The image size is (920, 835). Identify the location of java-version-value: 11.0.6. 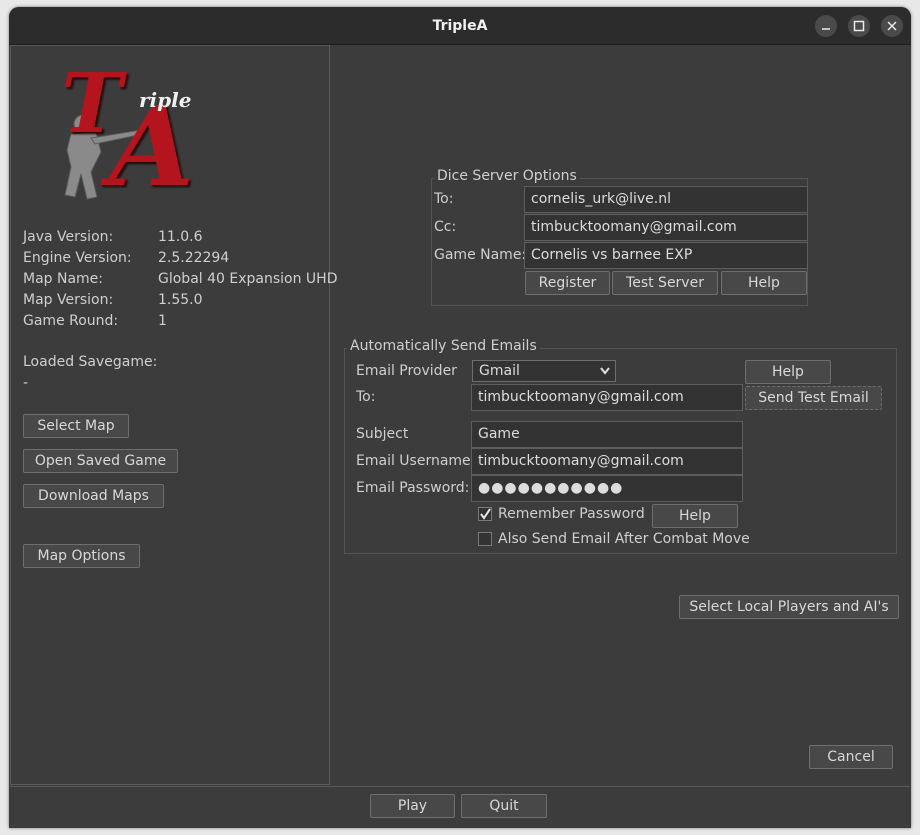
(180, 237).